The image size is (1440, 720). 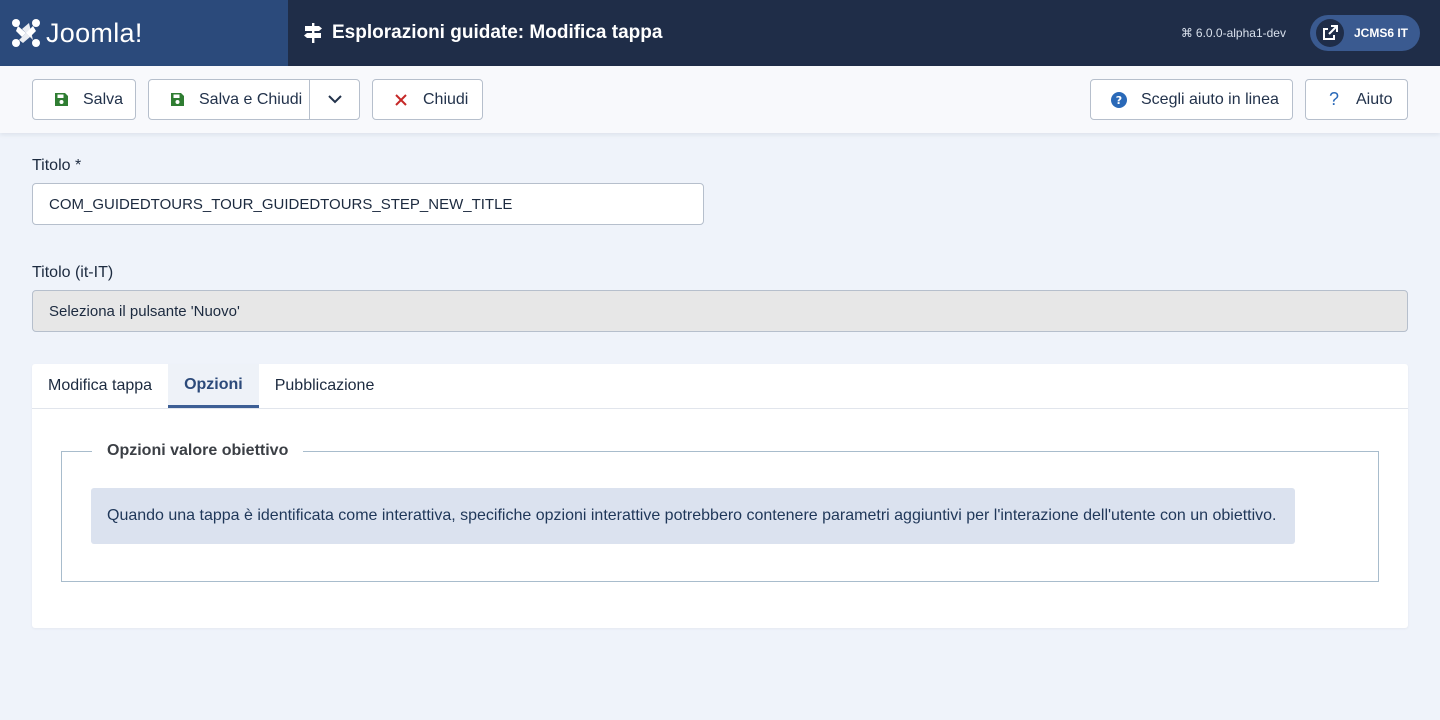 What do you see at coordinates (446, 99) in the screenshot?
I see `close-label: Chiudi` at bounding box center [446, 99].